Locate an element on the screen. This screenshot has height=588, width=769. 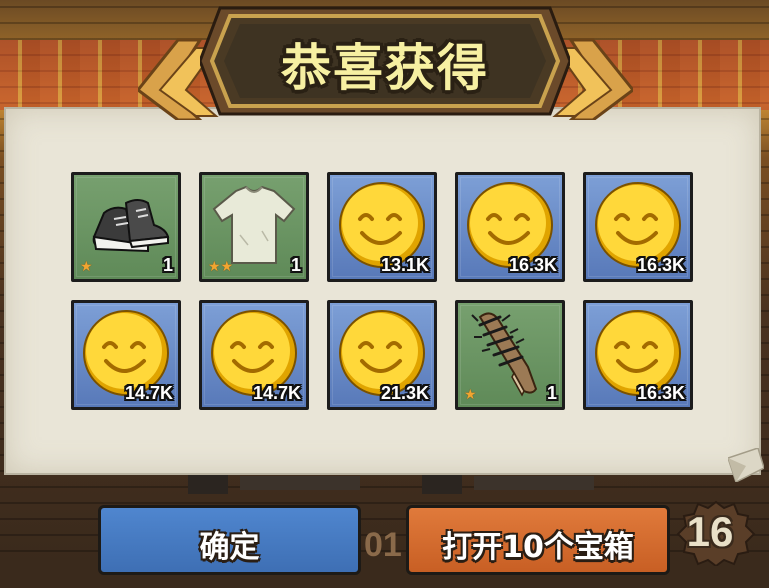
badge-number: 16 is located at coordinates (710, 531).